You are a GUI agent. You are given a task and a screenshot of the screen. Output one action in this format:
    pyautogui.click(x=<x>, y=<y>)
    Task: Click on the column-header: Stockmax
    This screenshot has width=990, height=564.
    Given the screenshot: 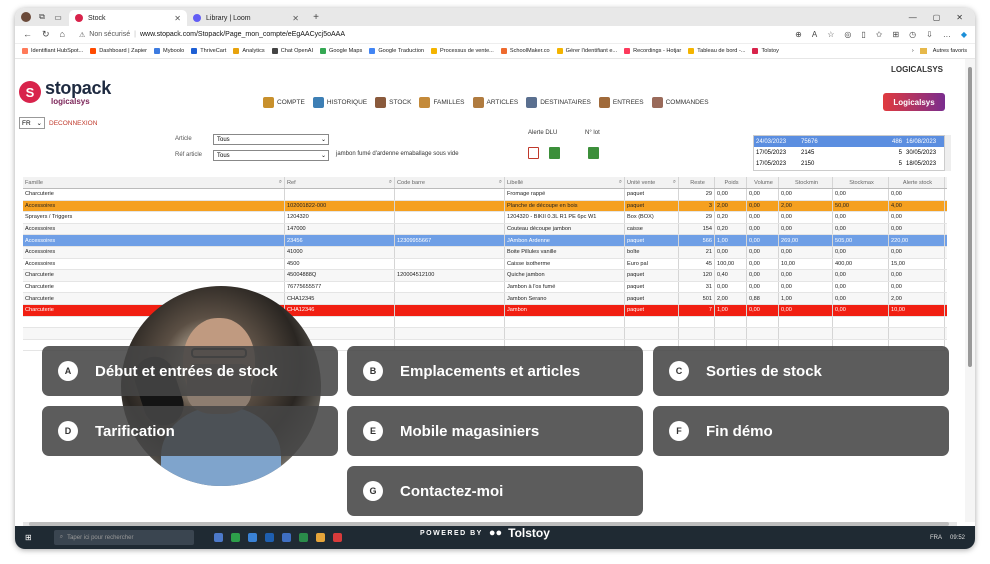 What is the action you would take?
    pyautogui.click(x=861, y=182)
    